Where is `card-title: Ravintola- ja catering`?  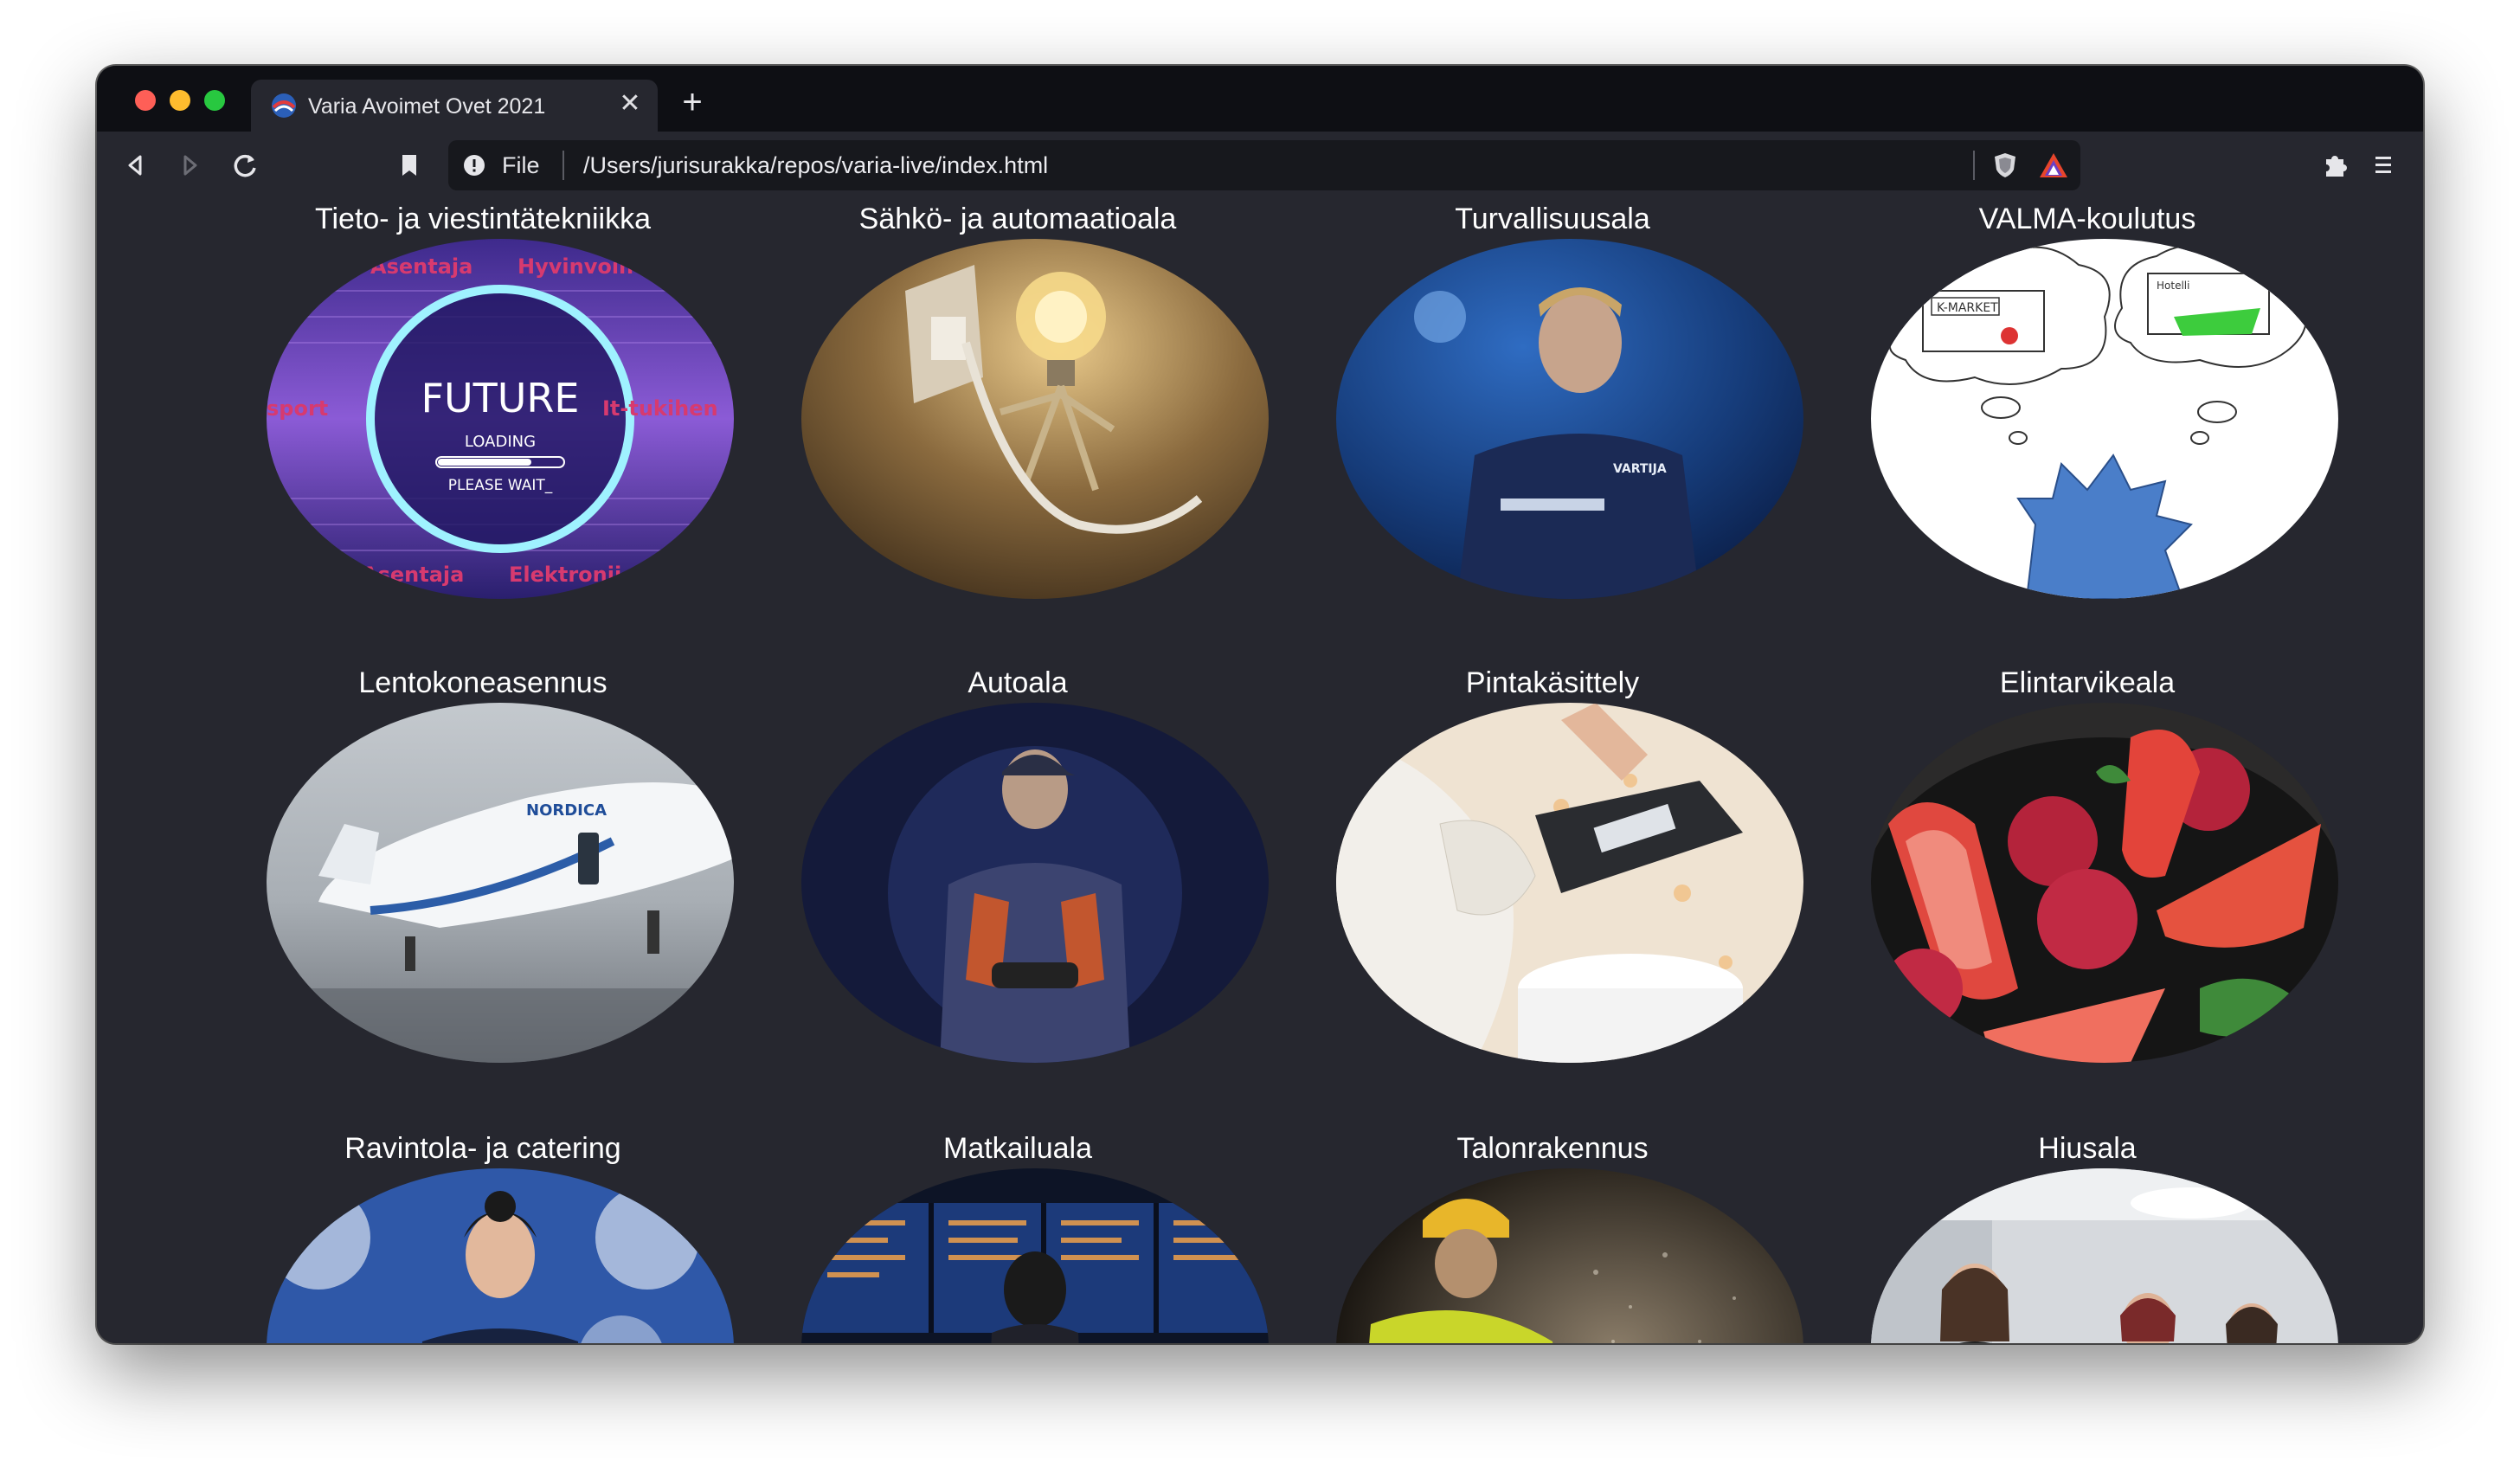 card-title: Ravintola- ja catering is located at coordinates (483, 1148).